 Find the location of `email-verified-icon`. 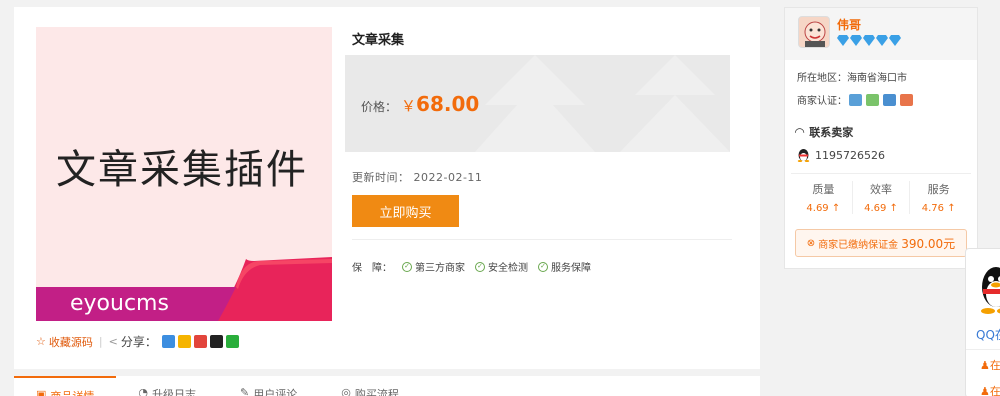

email-verified-icon is located at coordinates (872, 99).